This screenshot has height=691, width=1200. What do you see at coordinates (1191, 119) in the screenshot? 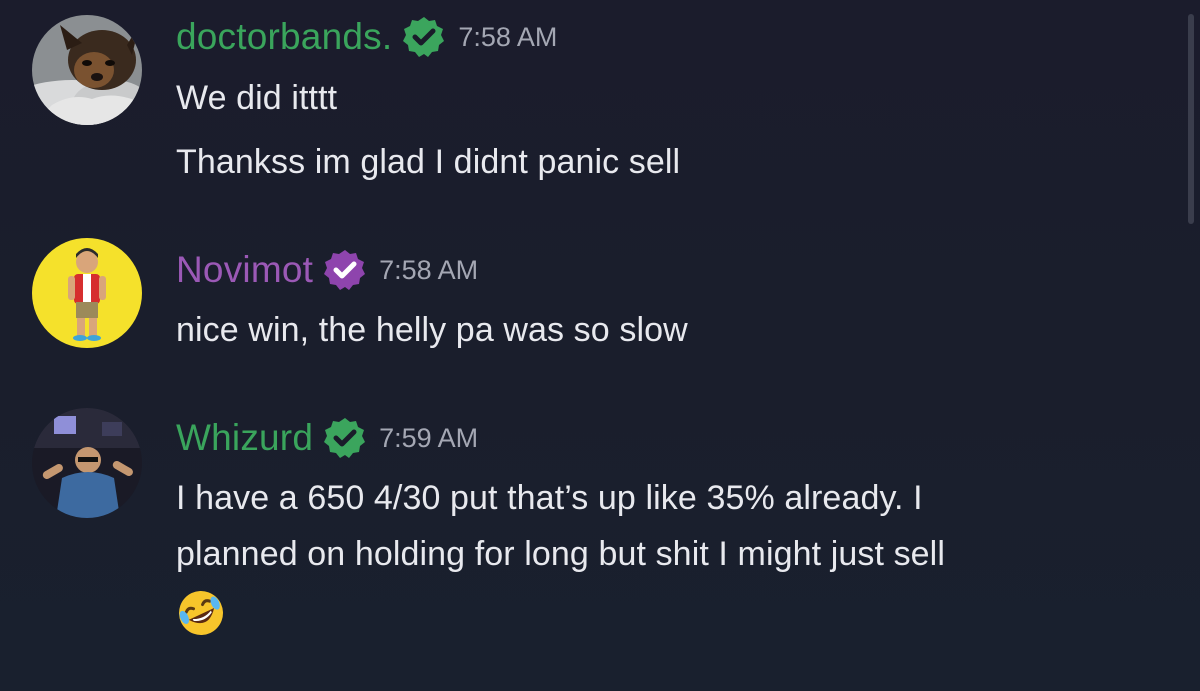
I see `scrollbar` at bounding box center [1191, 119].